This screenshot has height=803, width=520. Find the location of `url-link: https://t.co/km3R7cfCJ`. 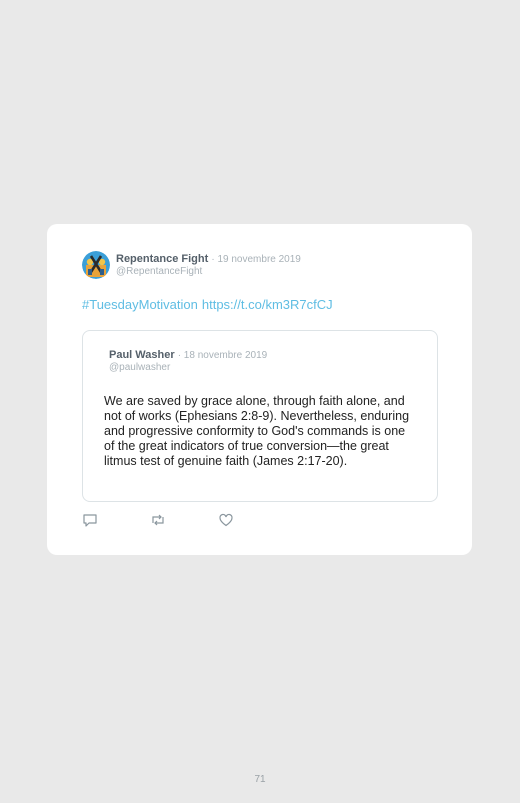

url-link: https://t.co/km3R7cfCJ is located at coordinates (267, 304).